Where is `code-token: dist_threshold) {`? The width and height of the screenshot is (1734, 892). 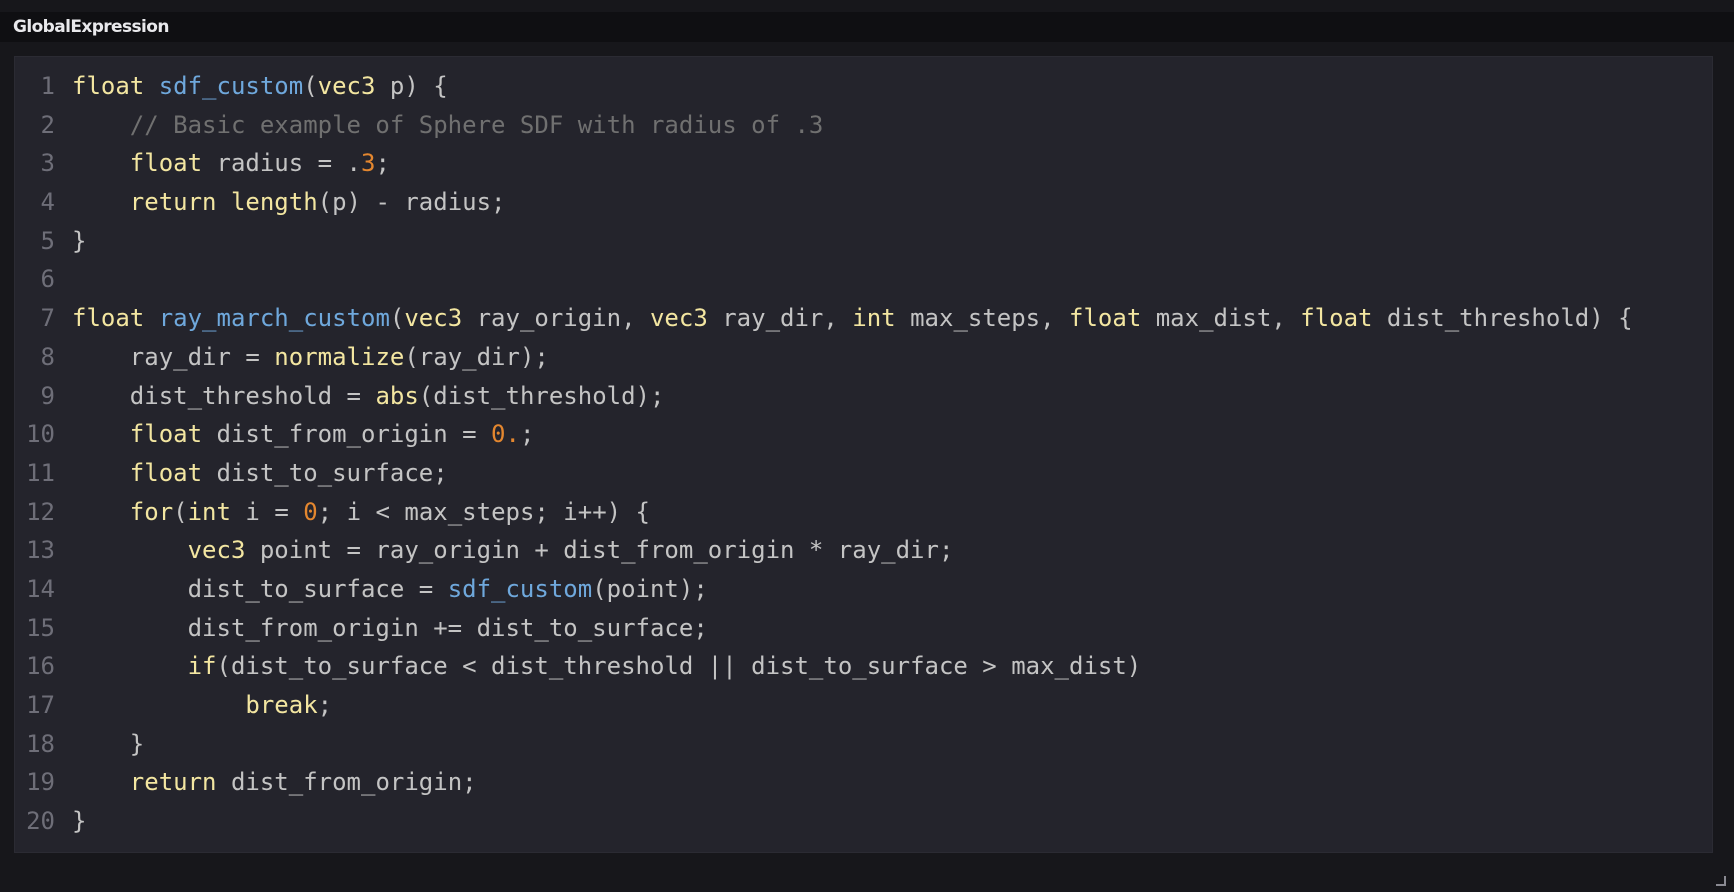
code-token: dist_threshold) { is located at coordinates (1502, 318).